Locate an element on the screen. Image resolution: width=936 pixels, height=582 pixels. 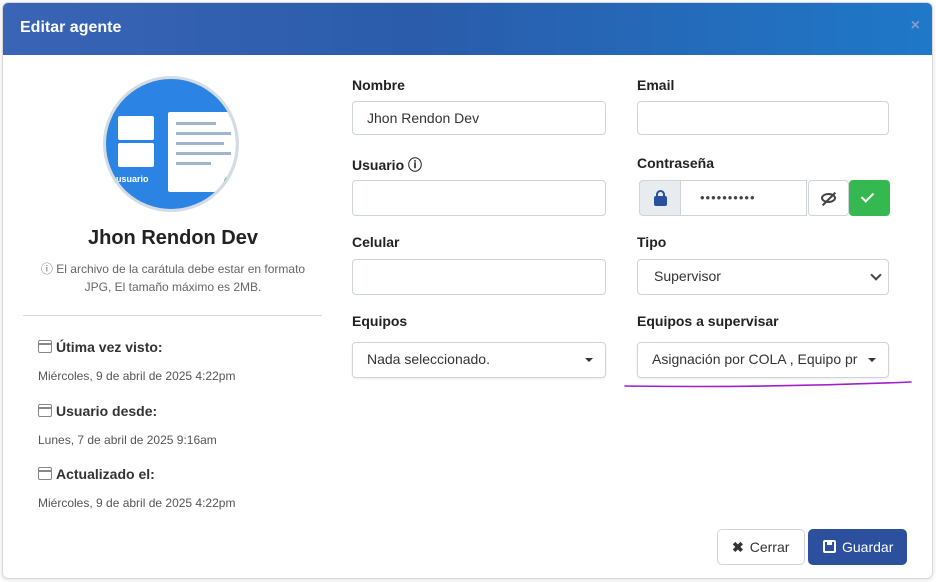
confirm-password-button is located at coordinates (869, 198).